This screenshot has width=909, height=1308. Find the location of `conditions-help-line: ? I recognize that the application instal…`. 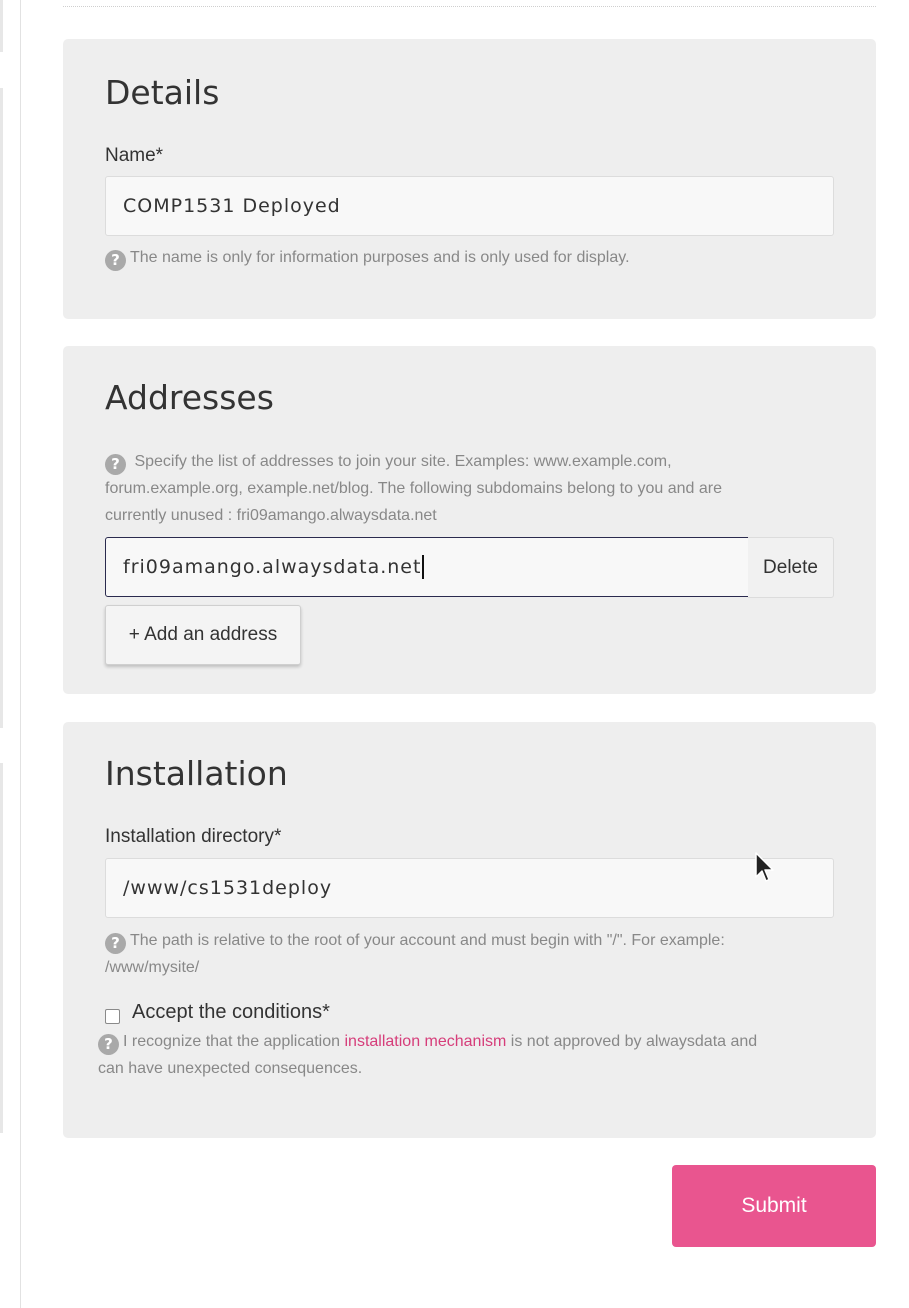

conditions-help-line: ? I recognize that the application instal… is located at coordinates (468, 1041).